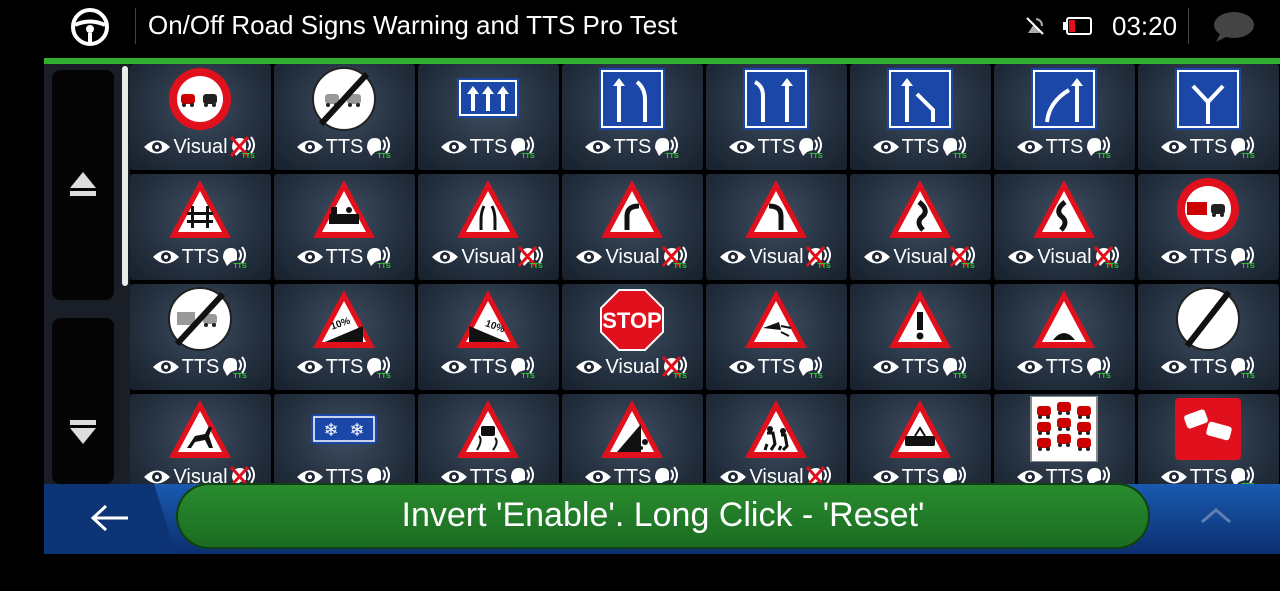 This screenshot has height=591, width=1280. I want to click on double-curve-left-sign-icon, so click(920, 209).